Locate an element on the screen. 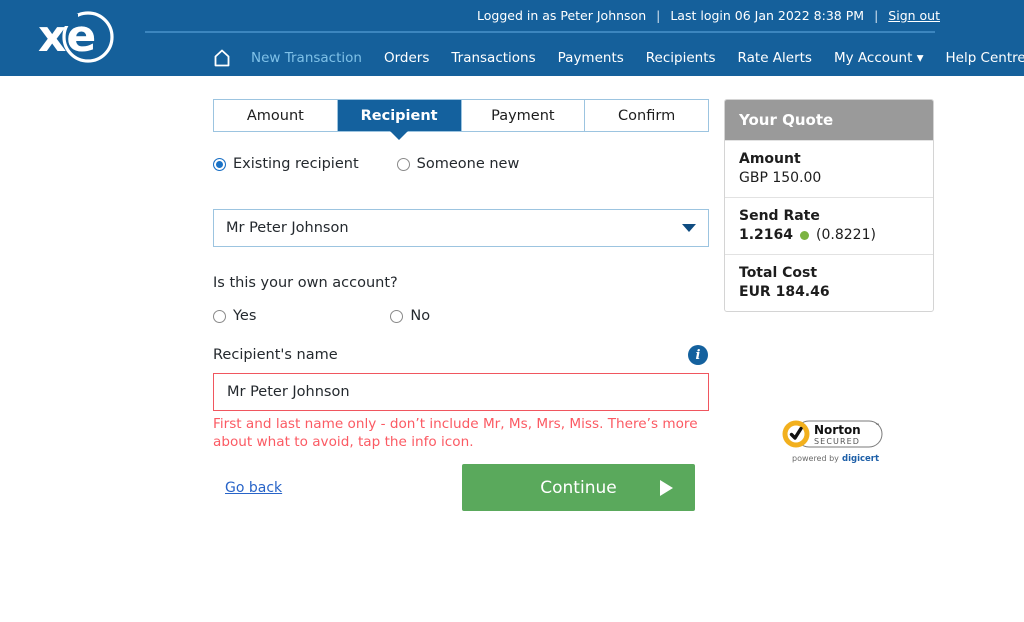 The image size is (1024, 622). nav-item-recipients: Recipients is located at coordinates (681, 58).